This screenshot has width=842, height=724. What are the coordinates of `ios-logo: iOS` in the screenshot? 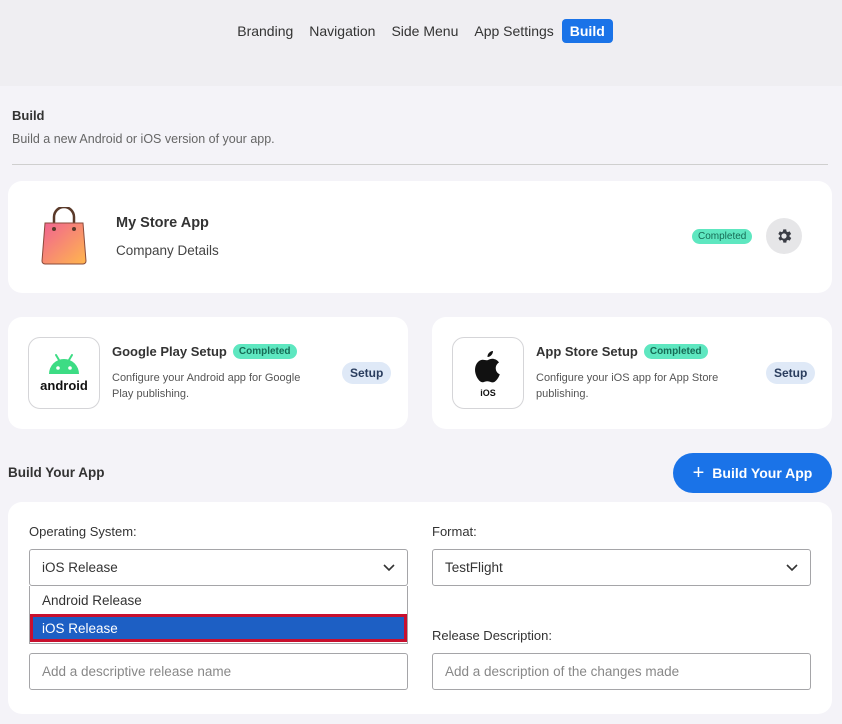 It's located at (488, 373).